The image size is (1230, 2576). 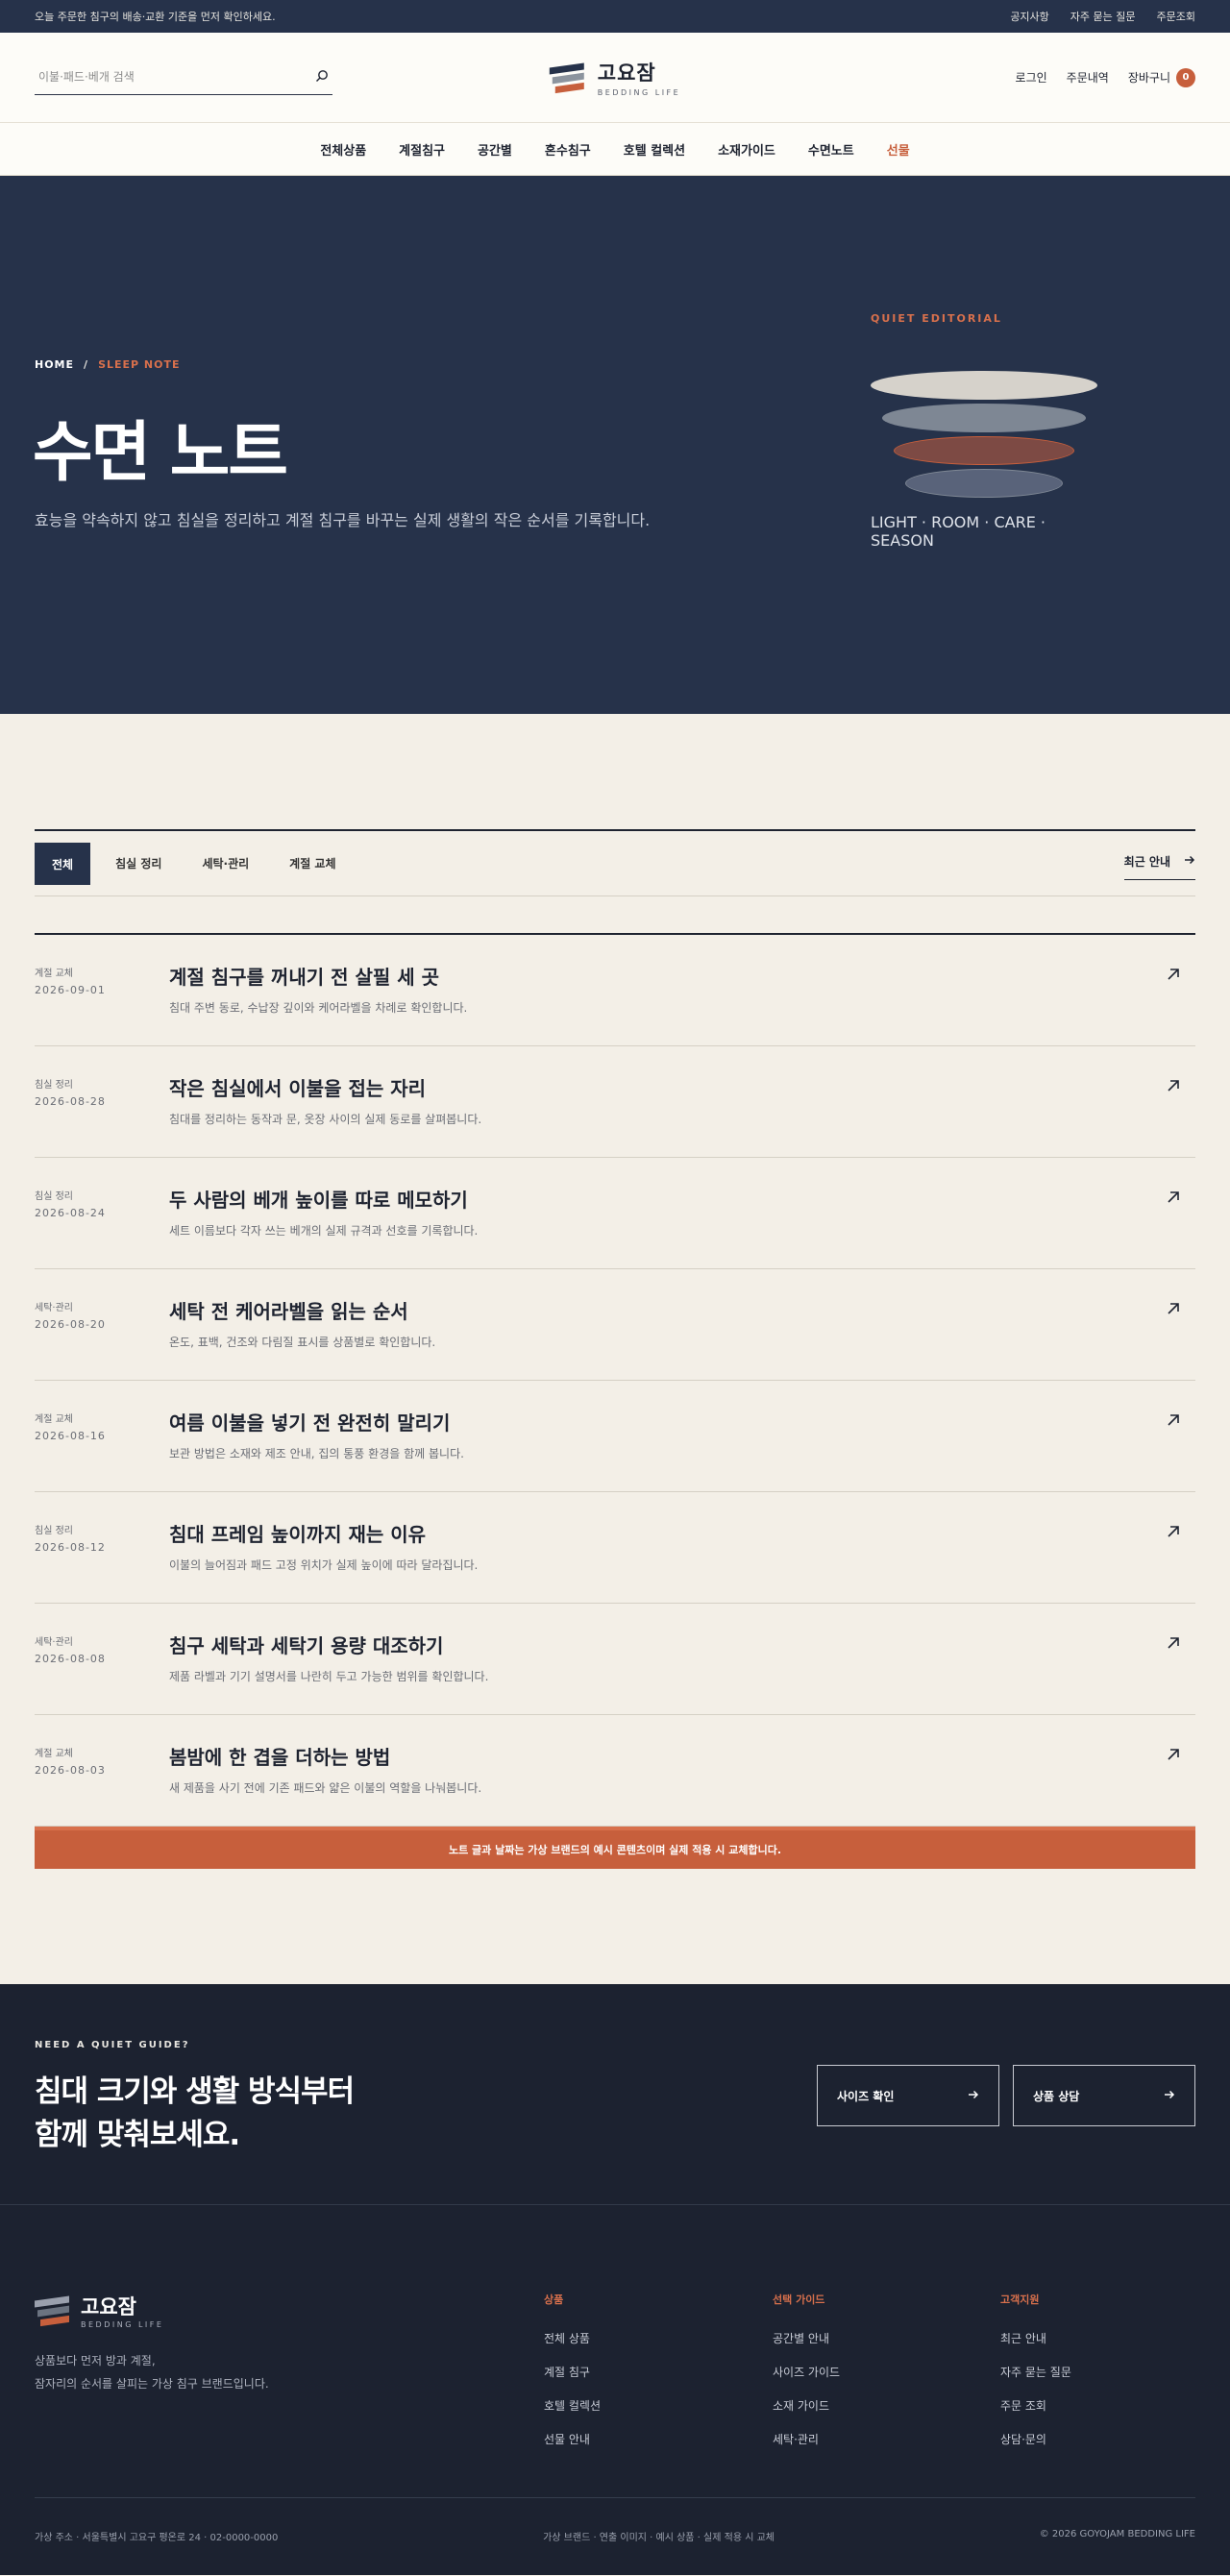 What do you see at coordinates (1088, 77) in the screenshot?
I see `orders-link: 주문내역` at bounding box center [1088, 77].